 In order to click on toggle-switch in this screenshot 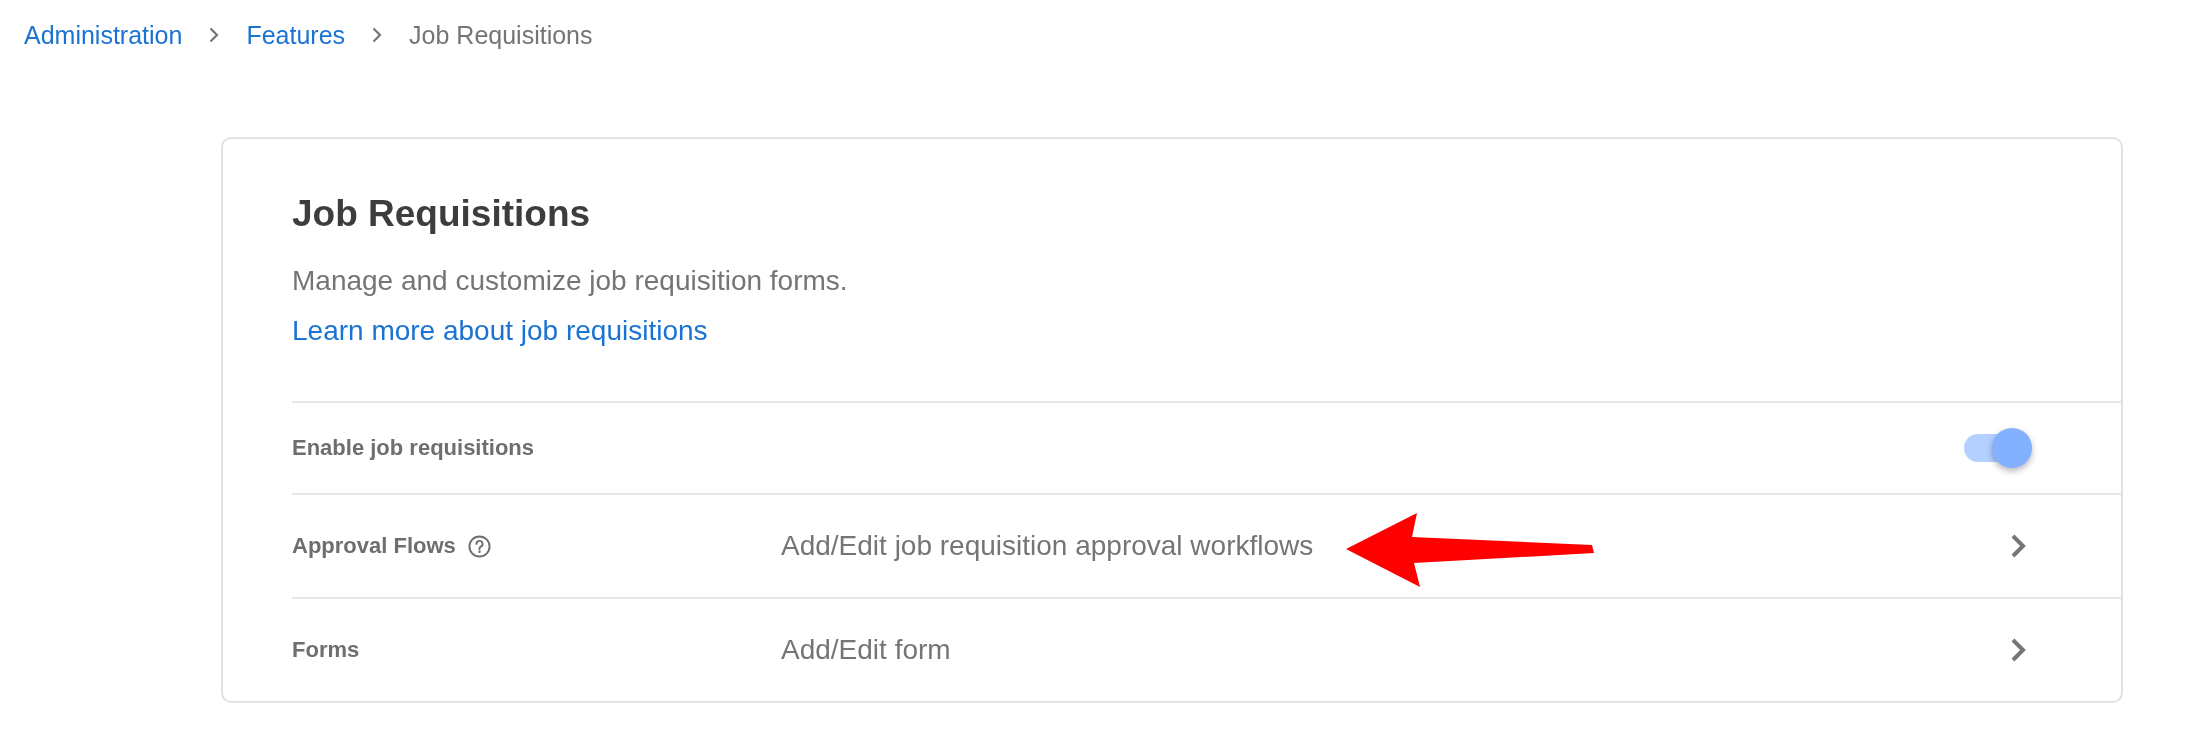, I will do `click(1998, 448)`.